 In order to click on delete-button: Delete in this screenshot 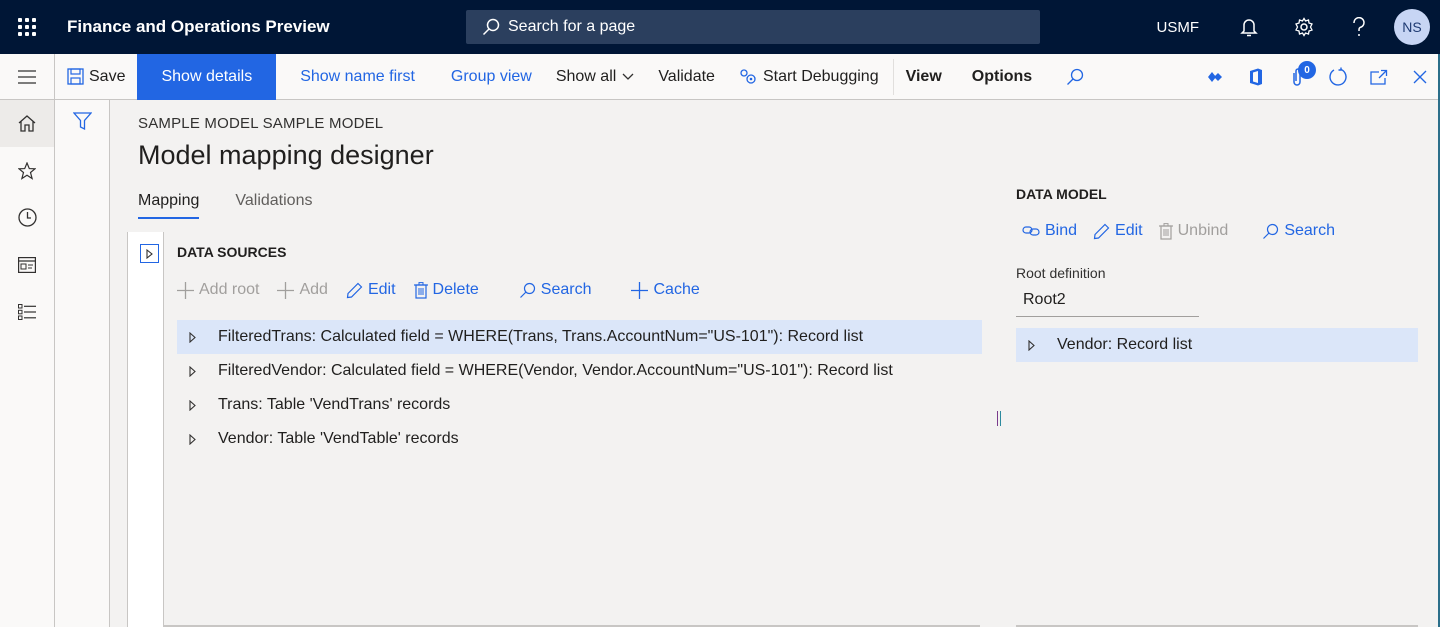, I will do `click(446, 290)`.